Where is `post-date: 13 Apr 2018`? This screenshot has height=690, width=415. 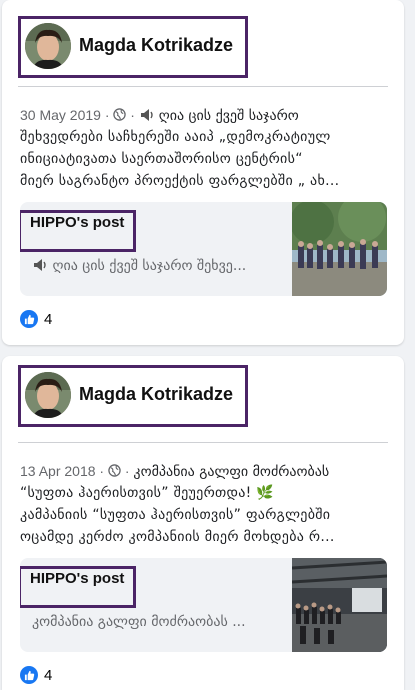
post-date: 13 Apr 2018 is located at coordinates (58, 471).